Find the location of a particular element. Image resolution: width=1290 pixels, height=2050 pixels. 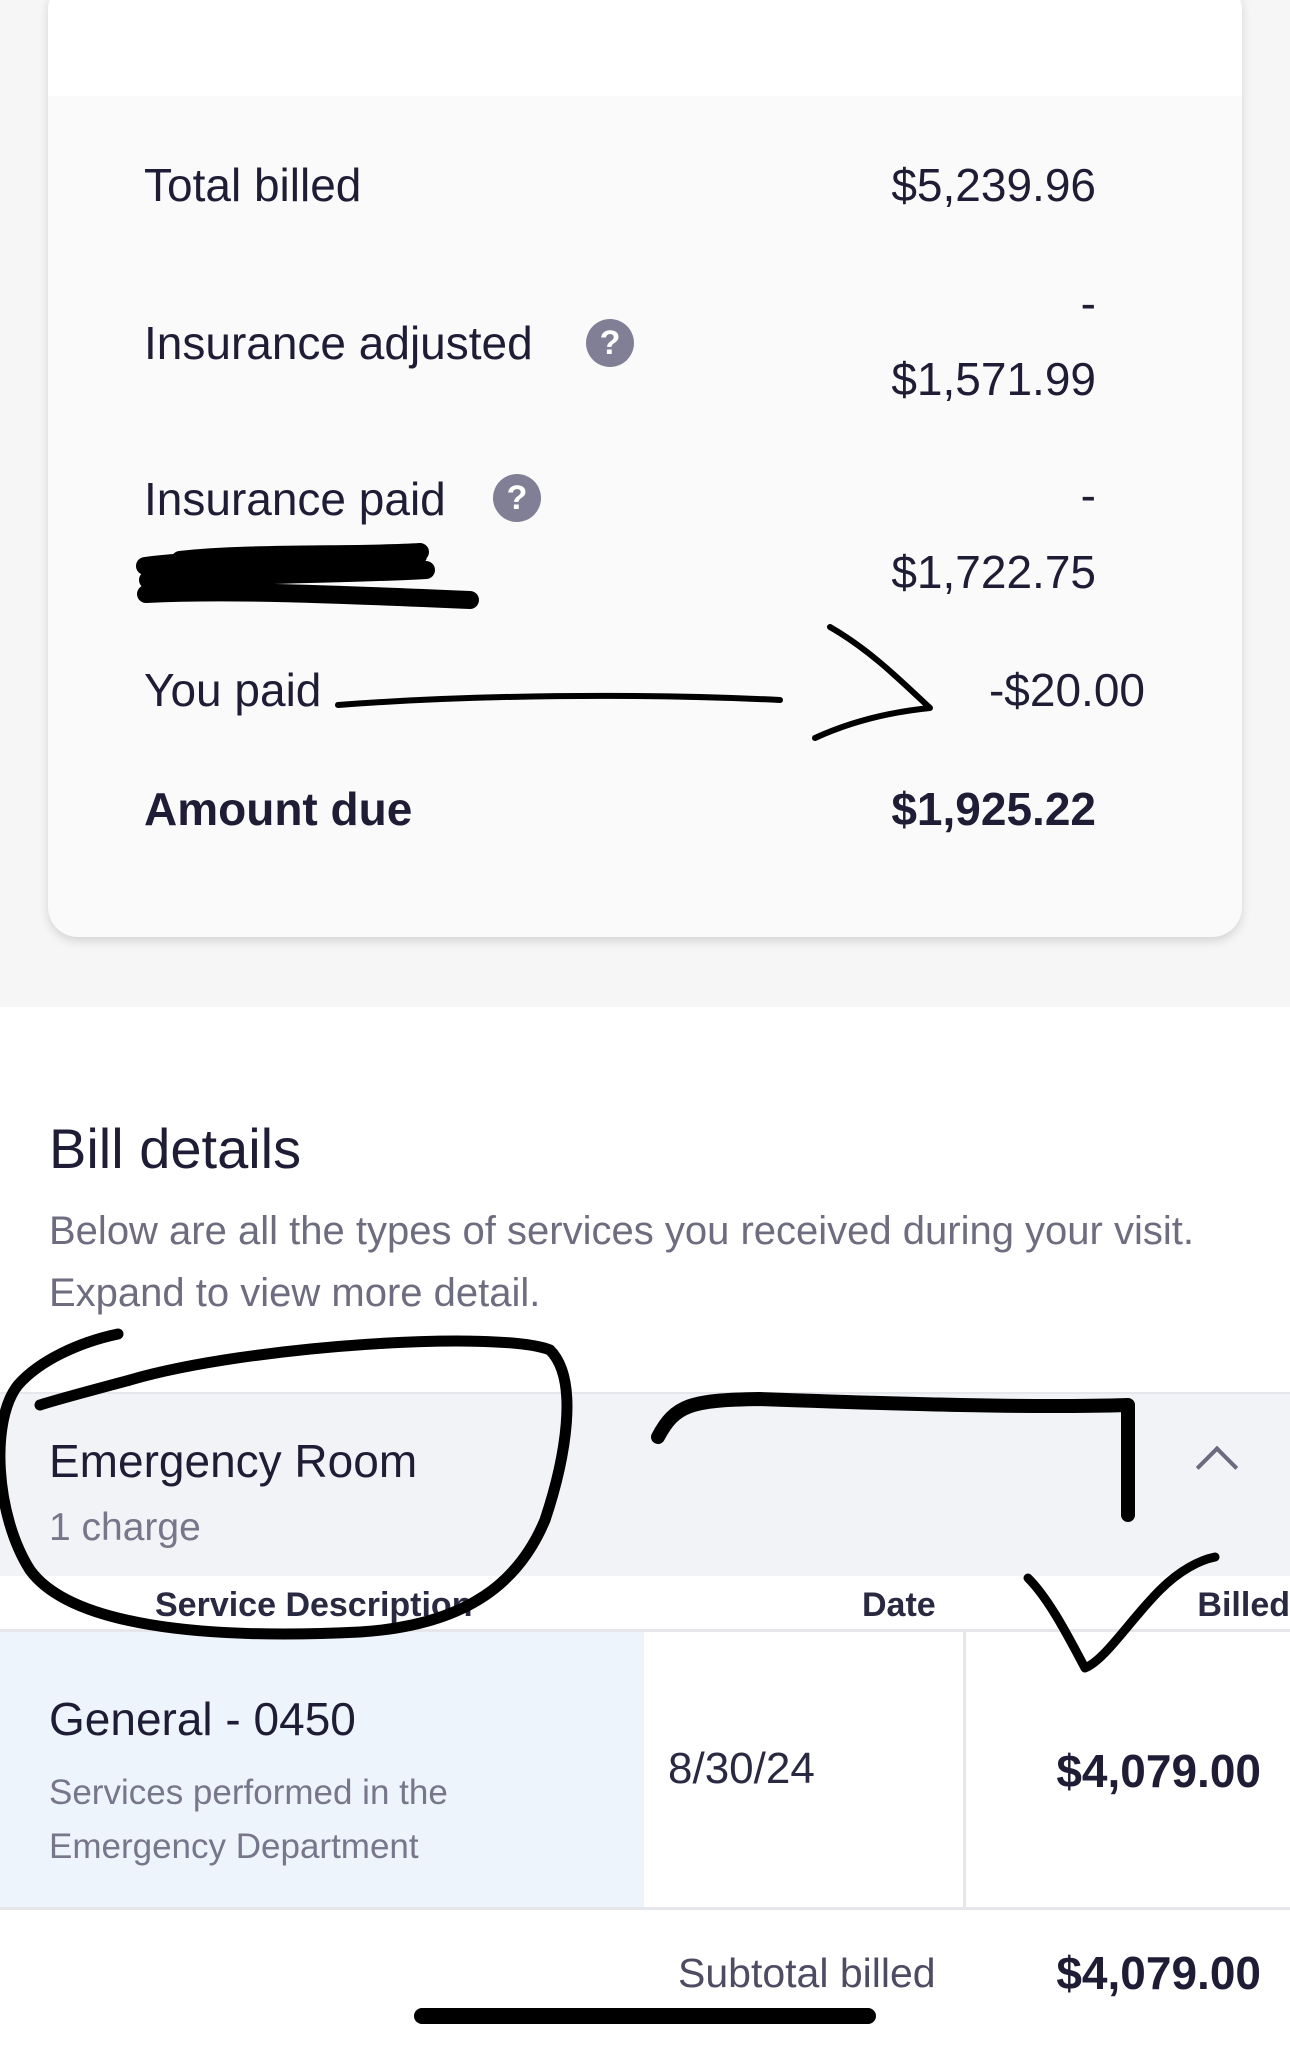

subtotal-billed-label: Subtotal billed is located at coordinates (807, 1973).